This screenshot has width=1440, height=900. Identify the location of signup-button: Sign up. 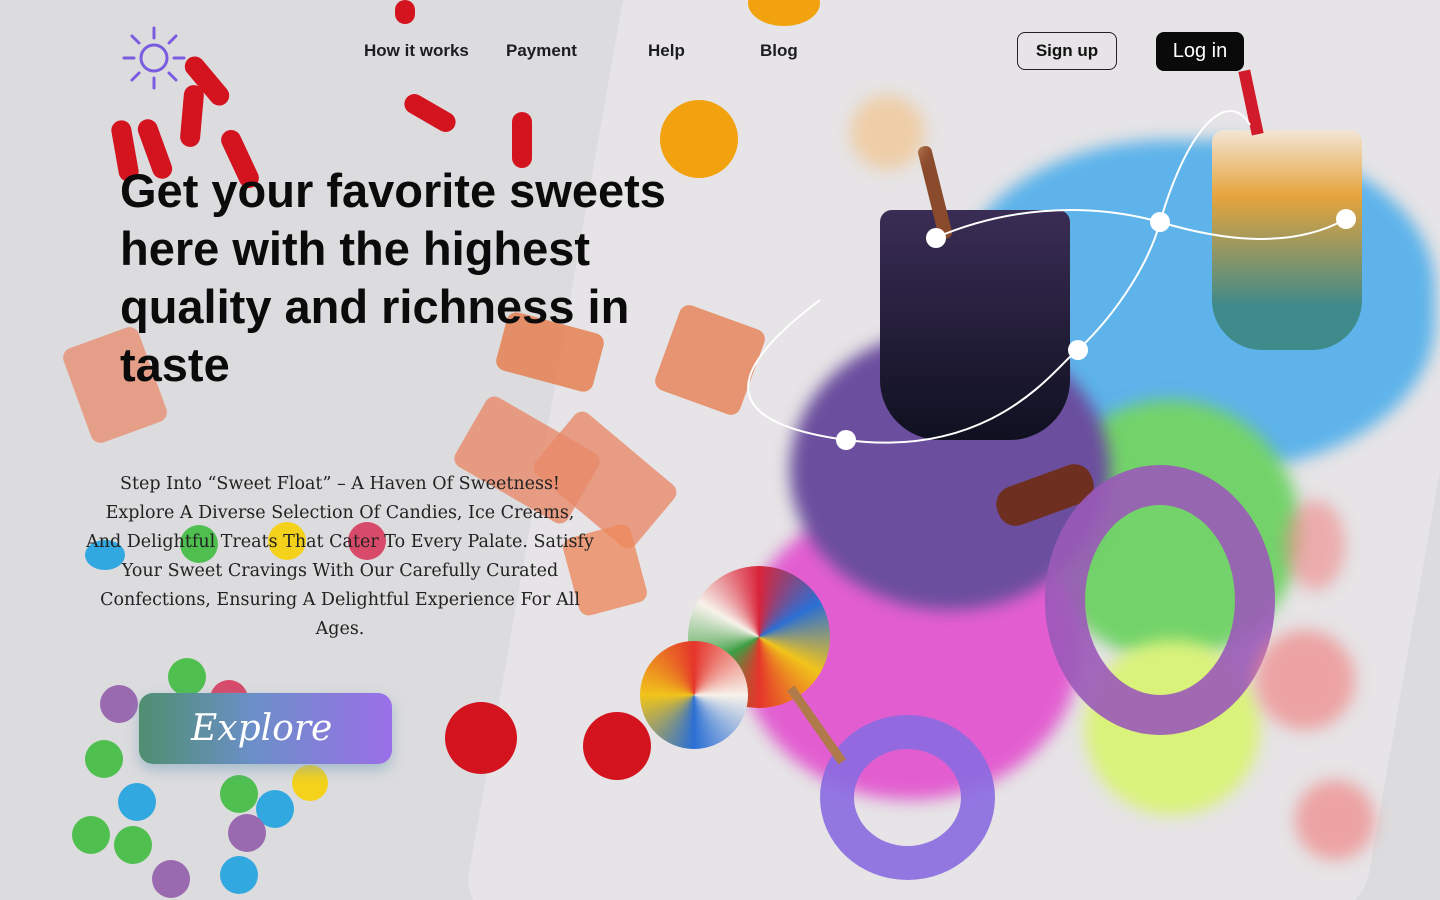
(1067, 51).